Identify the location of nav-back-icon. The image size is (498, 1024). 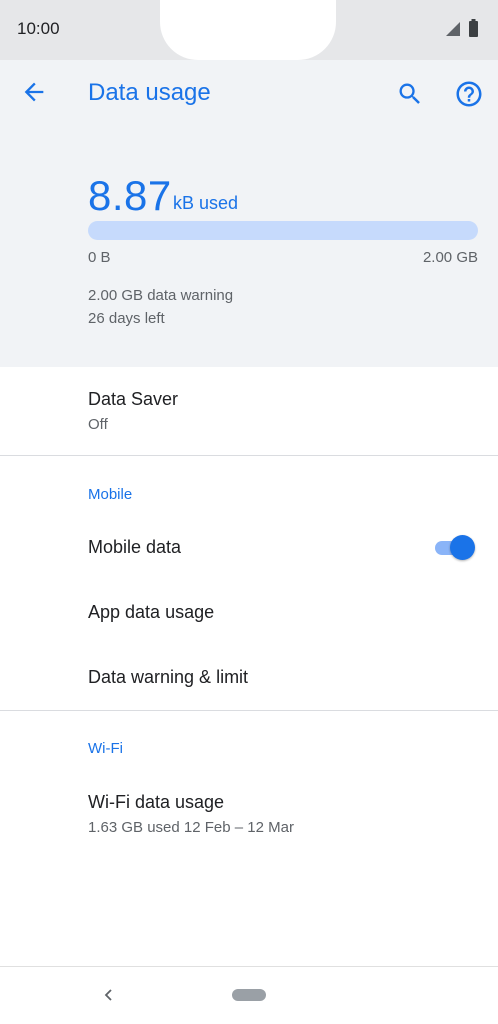
(108, 995).